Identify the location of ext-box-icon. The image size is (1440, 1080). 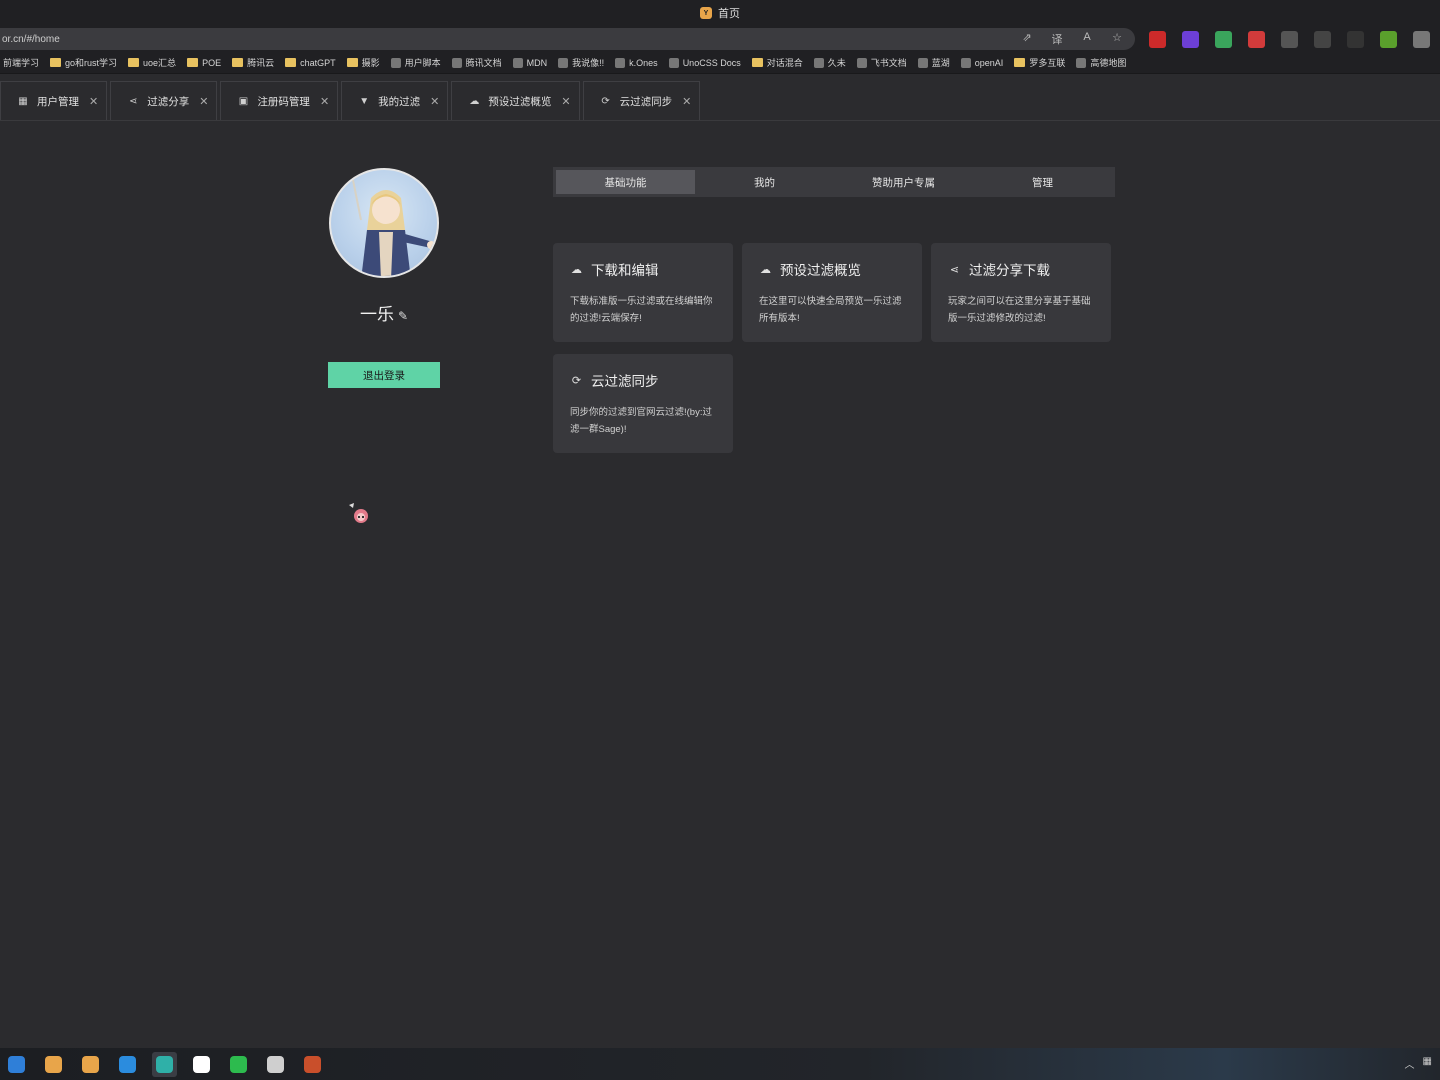
(1355, 39).